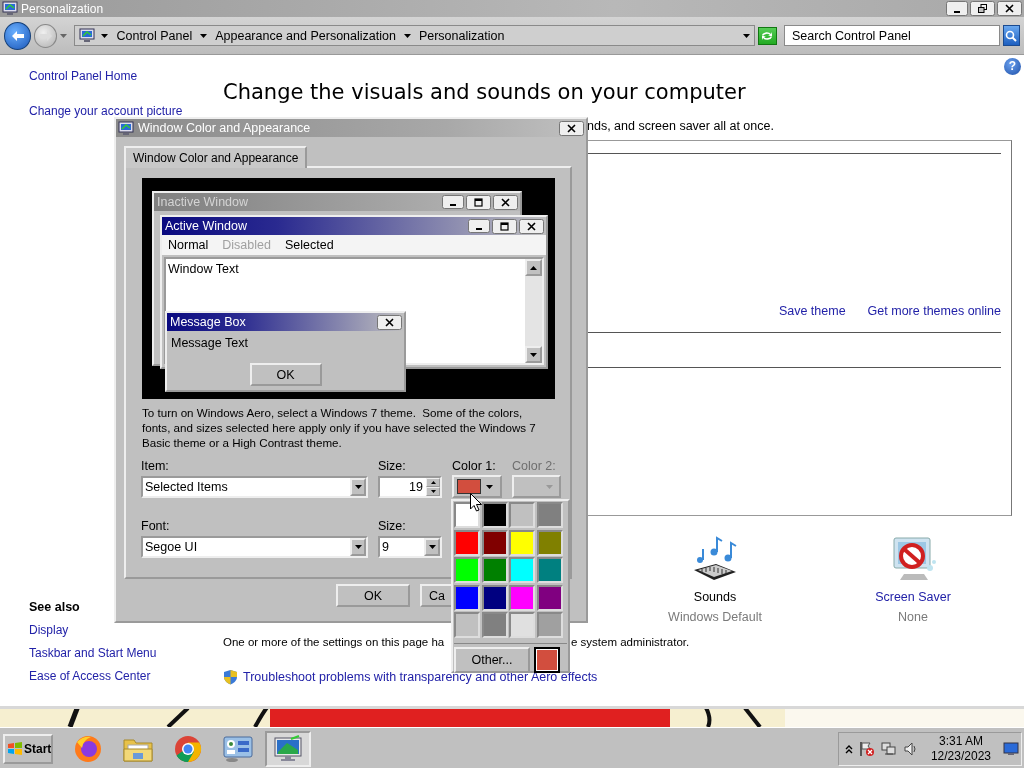 The width and height of the screenshot is (1024, 768). I want to click on restore-button, so click(982, 8).